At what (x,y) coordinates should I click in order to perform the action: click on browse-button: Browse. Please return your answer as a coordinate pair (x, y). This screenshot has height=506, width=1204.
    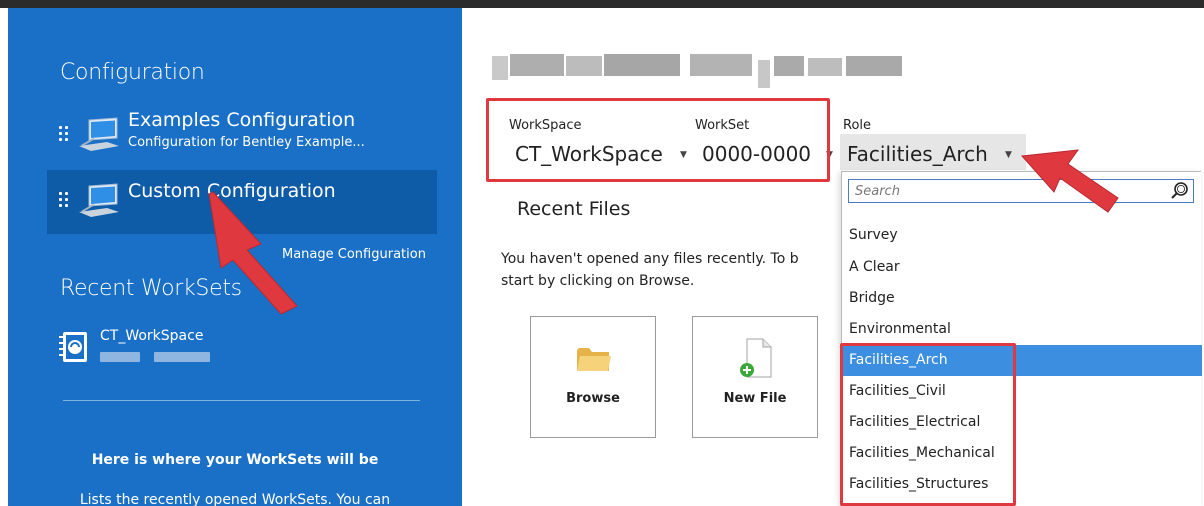
    Looking at the image, I should click on (593, 377).